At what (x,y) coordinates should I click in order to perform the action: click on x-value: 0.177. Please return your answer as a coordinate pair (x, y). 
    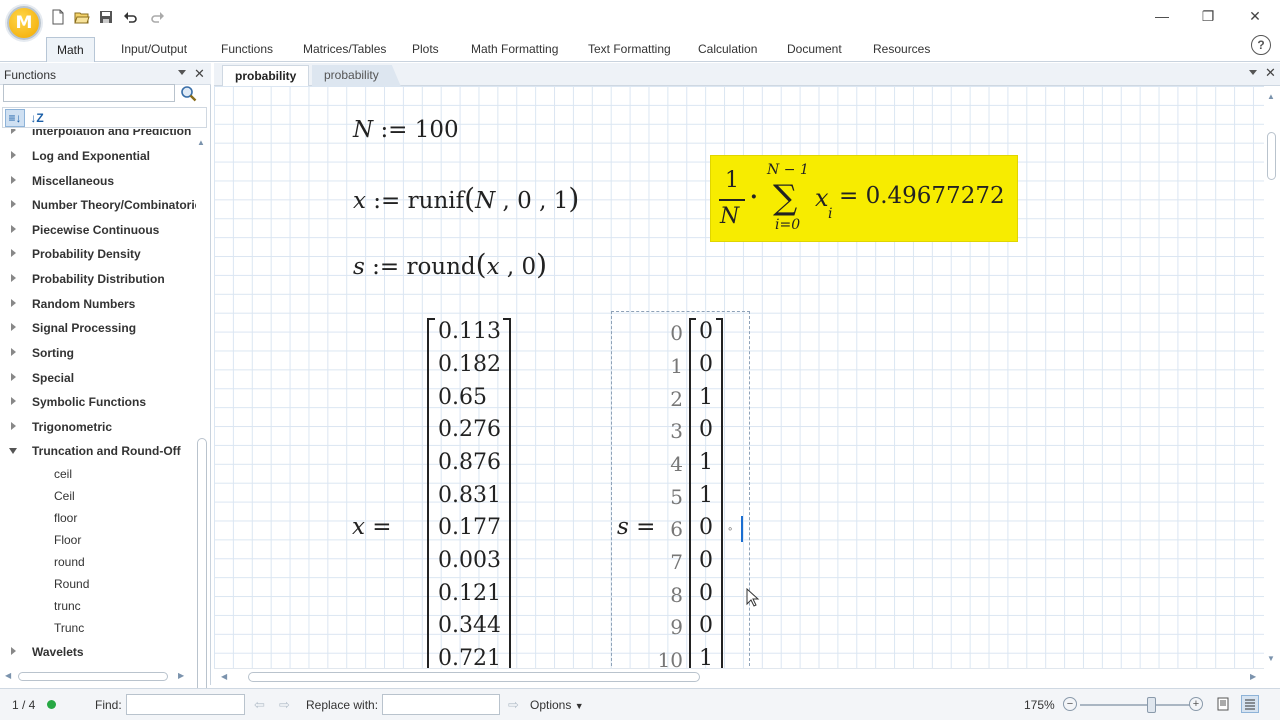
    Looking at the image, I should click on (469, 527).